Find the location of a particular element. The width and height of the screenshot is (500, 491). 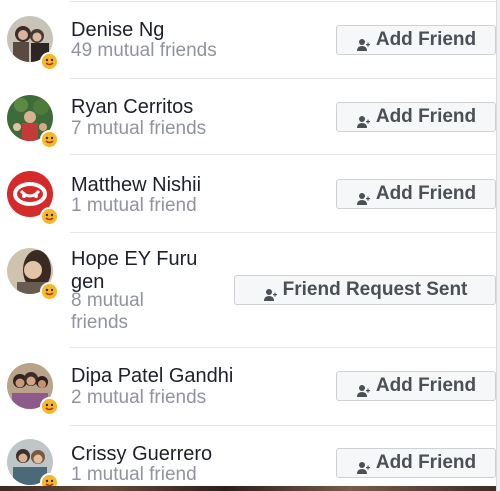

friend-name: Denise Ng is located at coordinates (117, 30).